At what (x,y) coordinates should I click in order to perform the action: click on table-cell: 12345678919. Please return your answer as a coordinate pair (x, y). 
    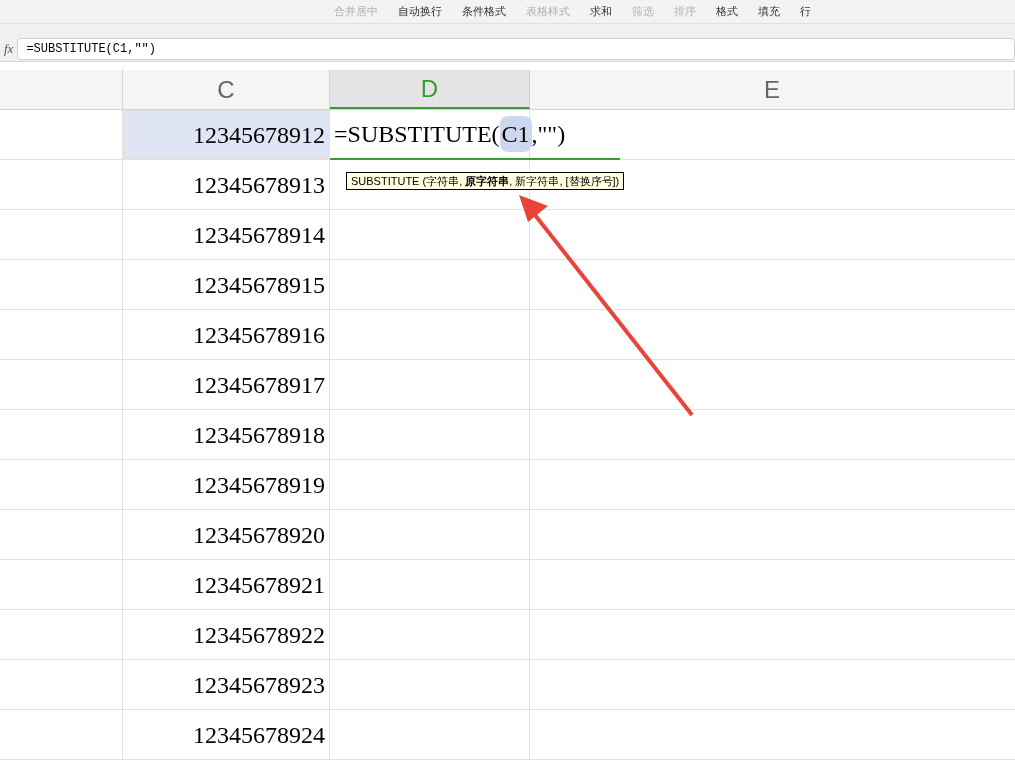
    Looking at the image, I should click on (226, 484).